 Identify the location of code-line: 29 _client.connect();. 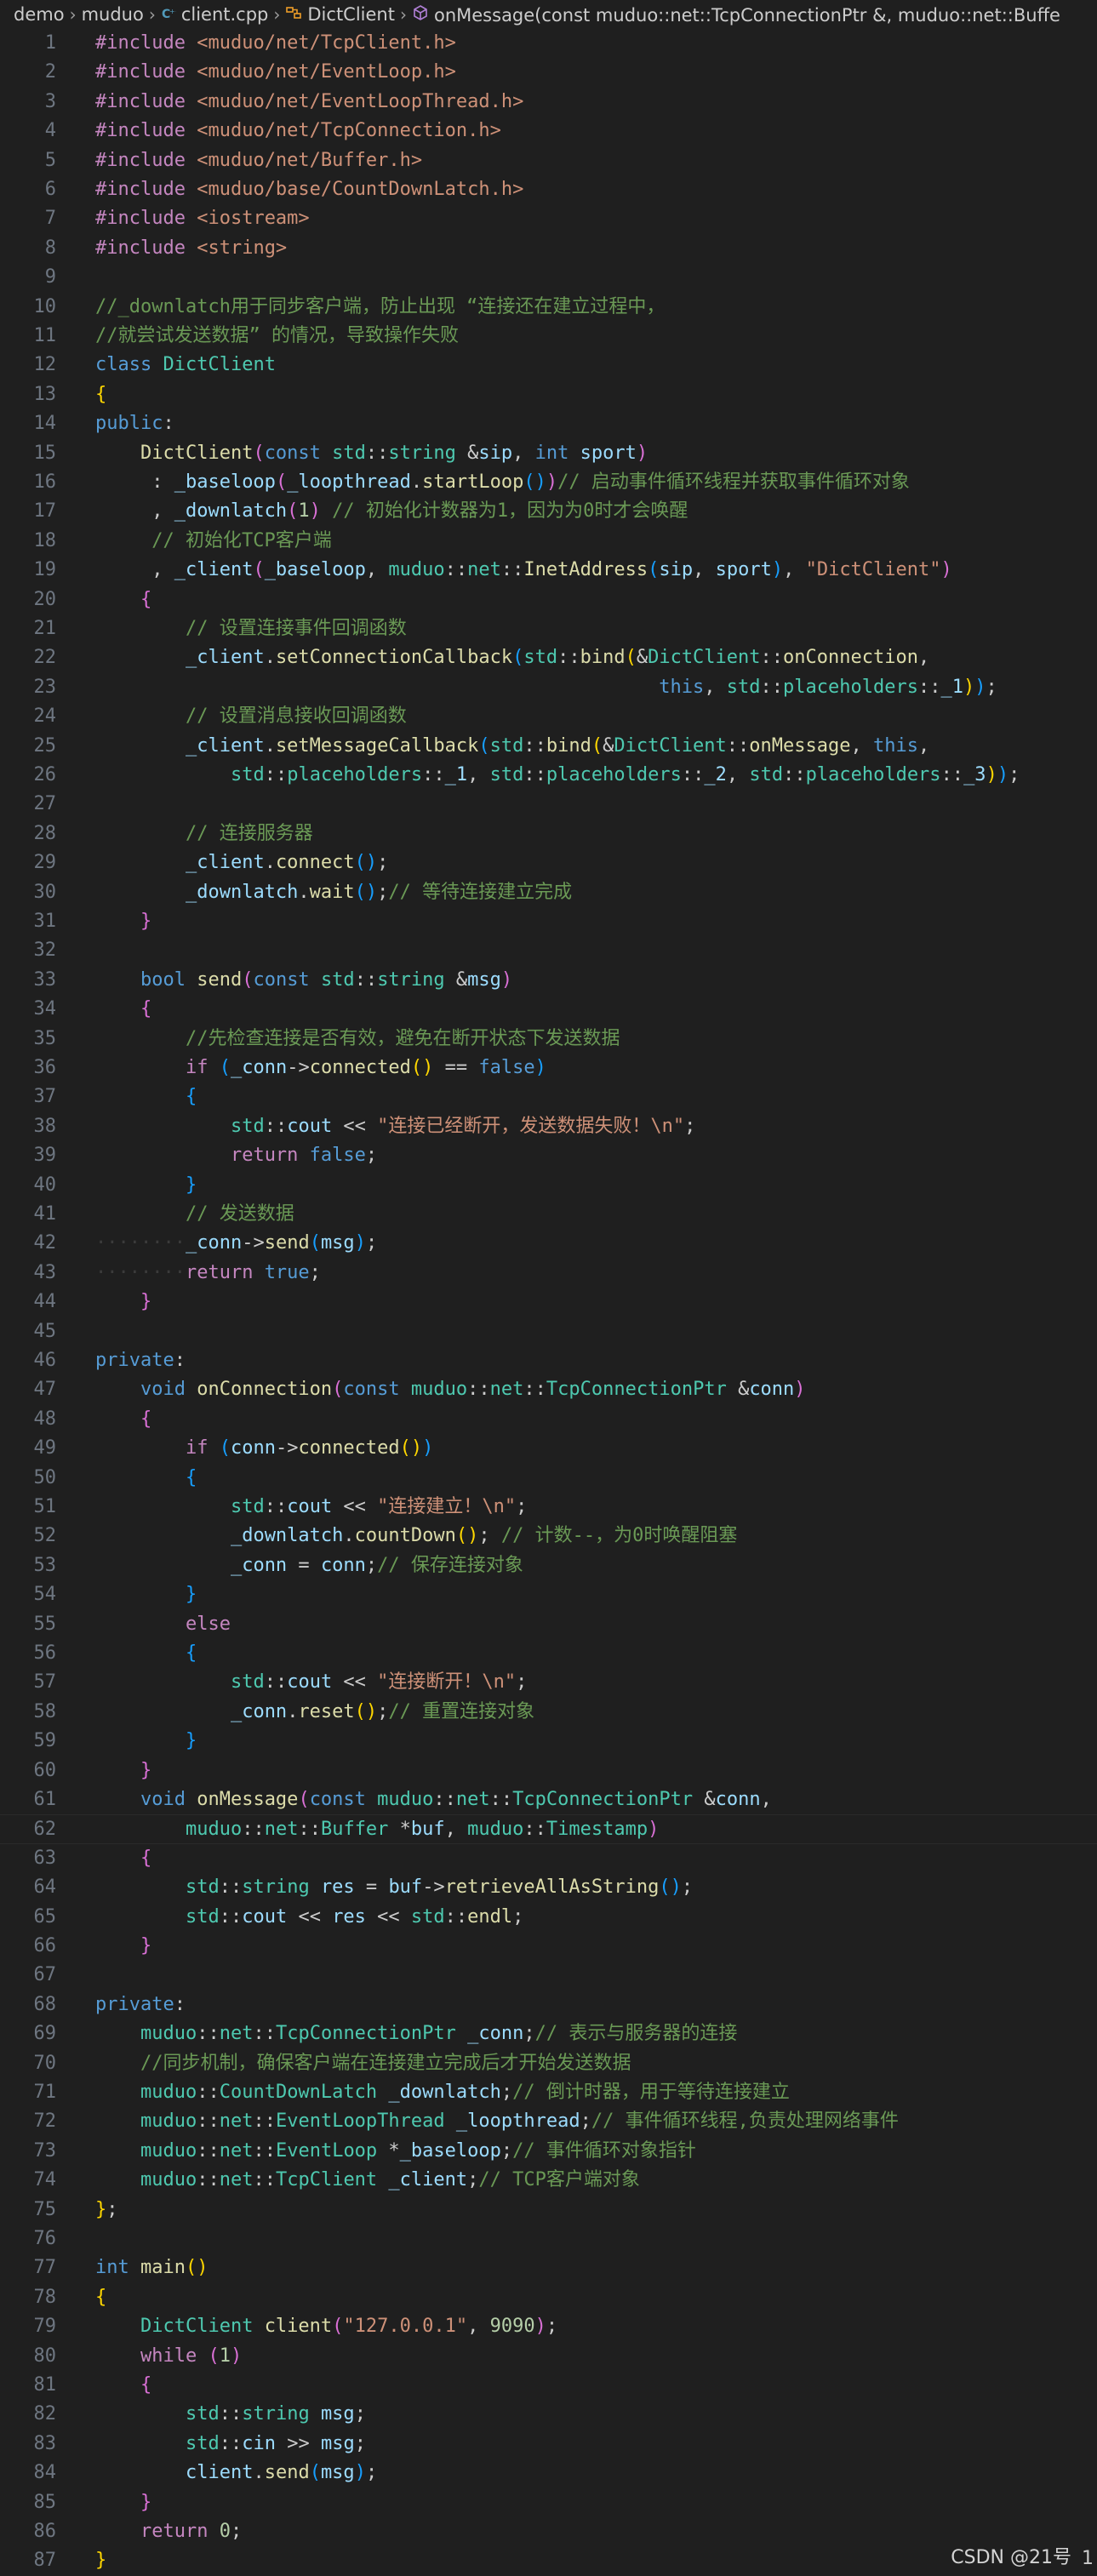
(548, 862).